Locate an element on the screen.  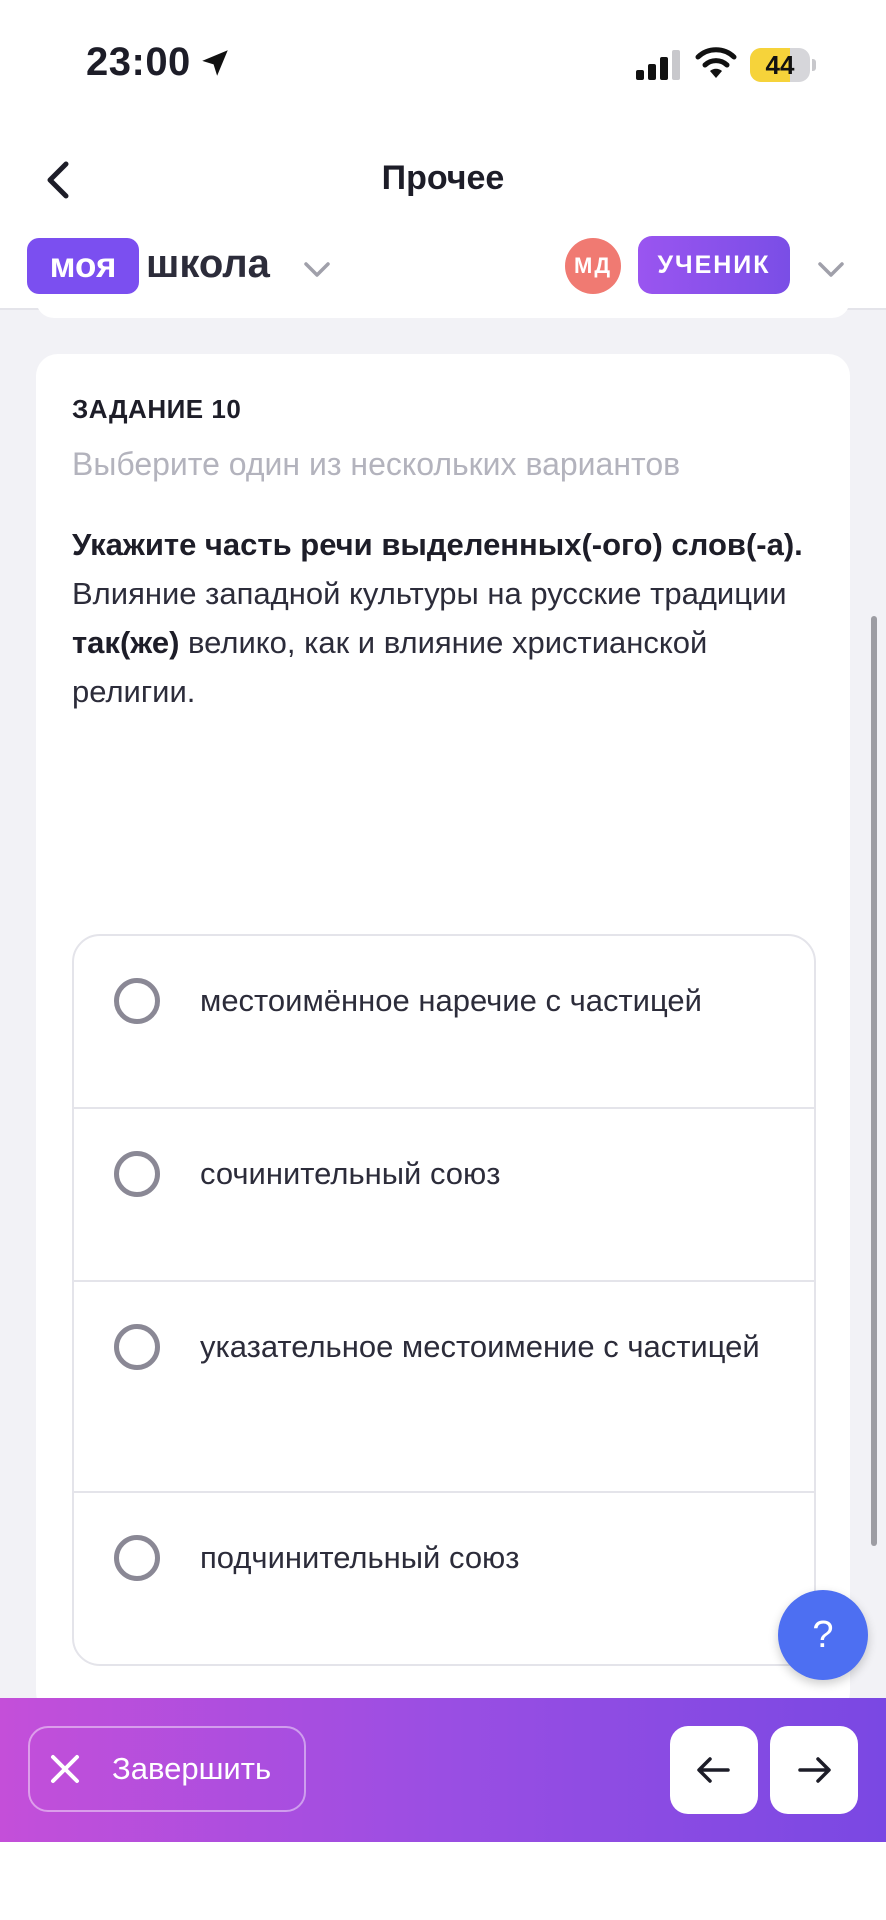
battery-tip is located at coordinates (814, 65).